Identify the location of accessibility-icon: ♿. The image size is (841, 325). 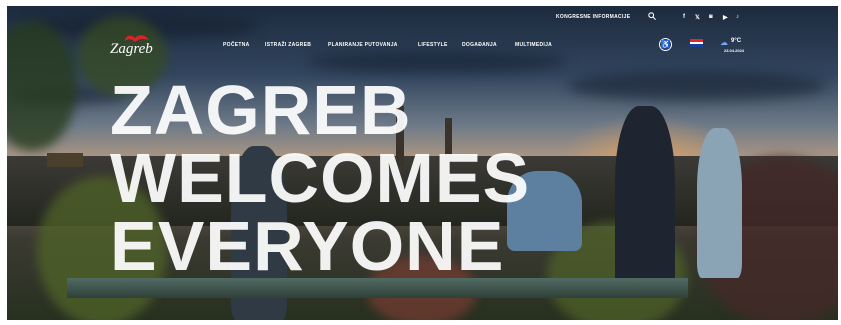
(665, 44).